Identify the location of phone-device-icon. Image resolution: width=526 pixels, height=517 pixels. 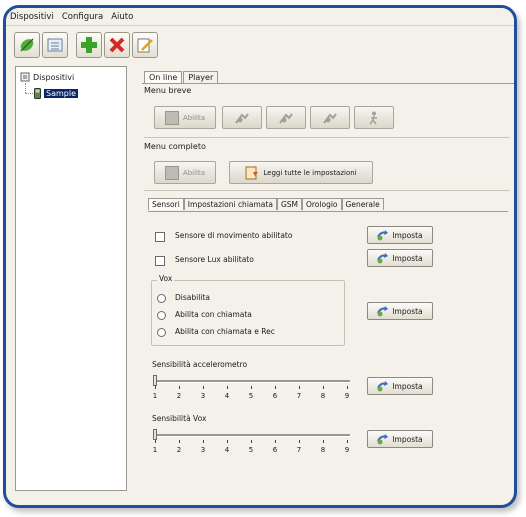
(37, 93).